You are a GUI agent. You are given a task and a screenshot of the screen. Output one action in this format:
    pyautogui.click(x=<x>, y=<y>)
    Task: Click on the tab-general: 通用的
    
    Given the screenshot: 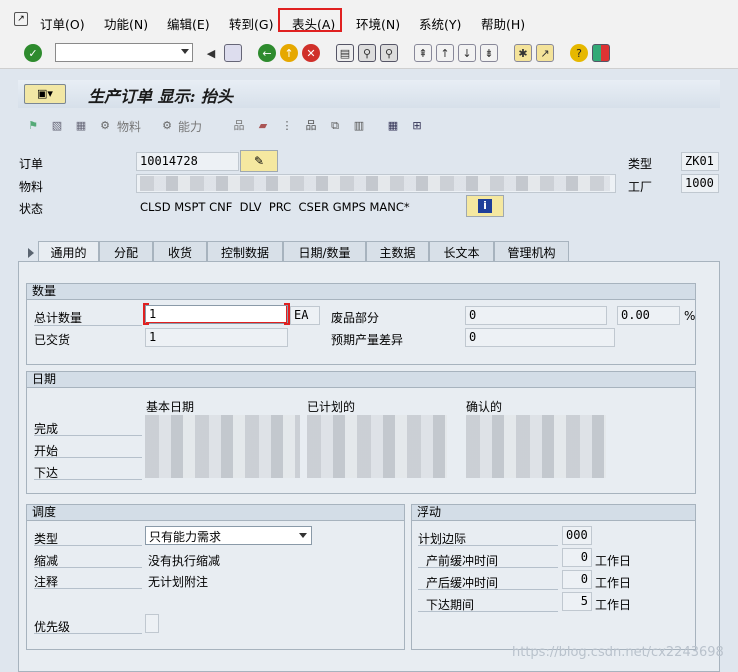 What is the action you would take?
    pyautogui.click(x=68, y=251)
    